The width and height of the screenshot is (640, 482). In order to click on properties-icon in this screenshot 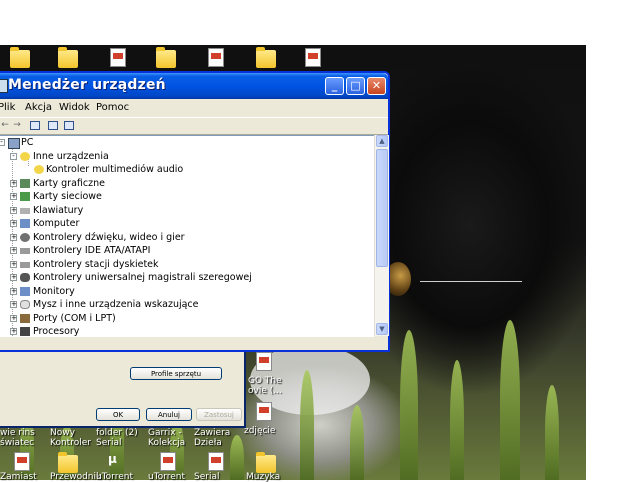, I will do `click(53, 125)`.